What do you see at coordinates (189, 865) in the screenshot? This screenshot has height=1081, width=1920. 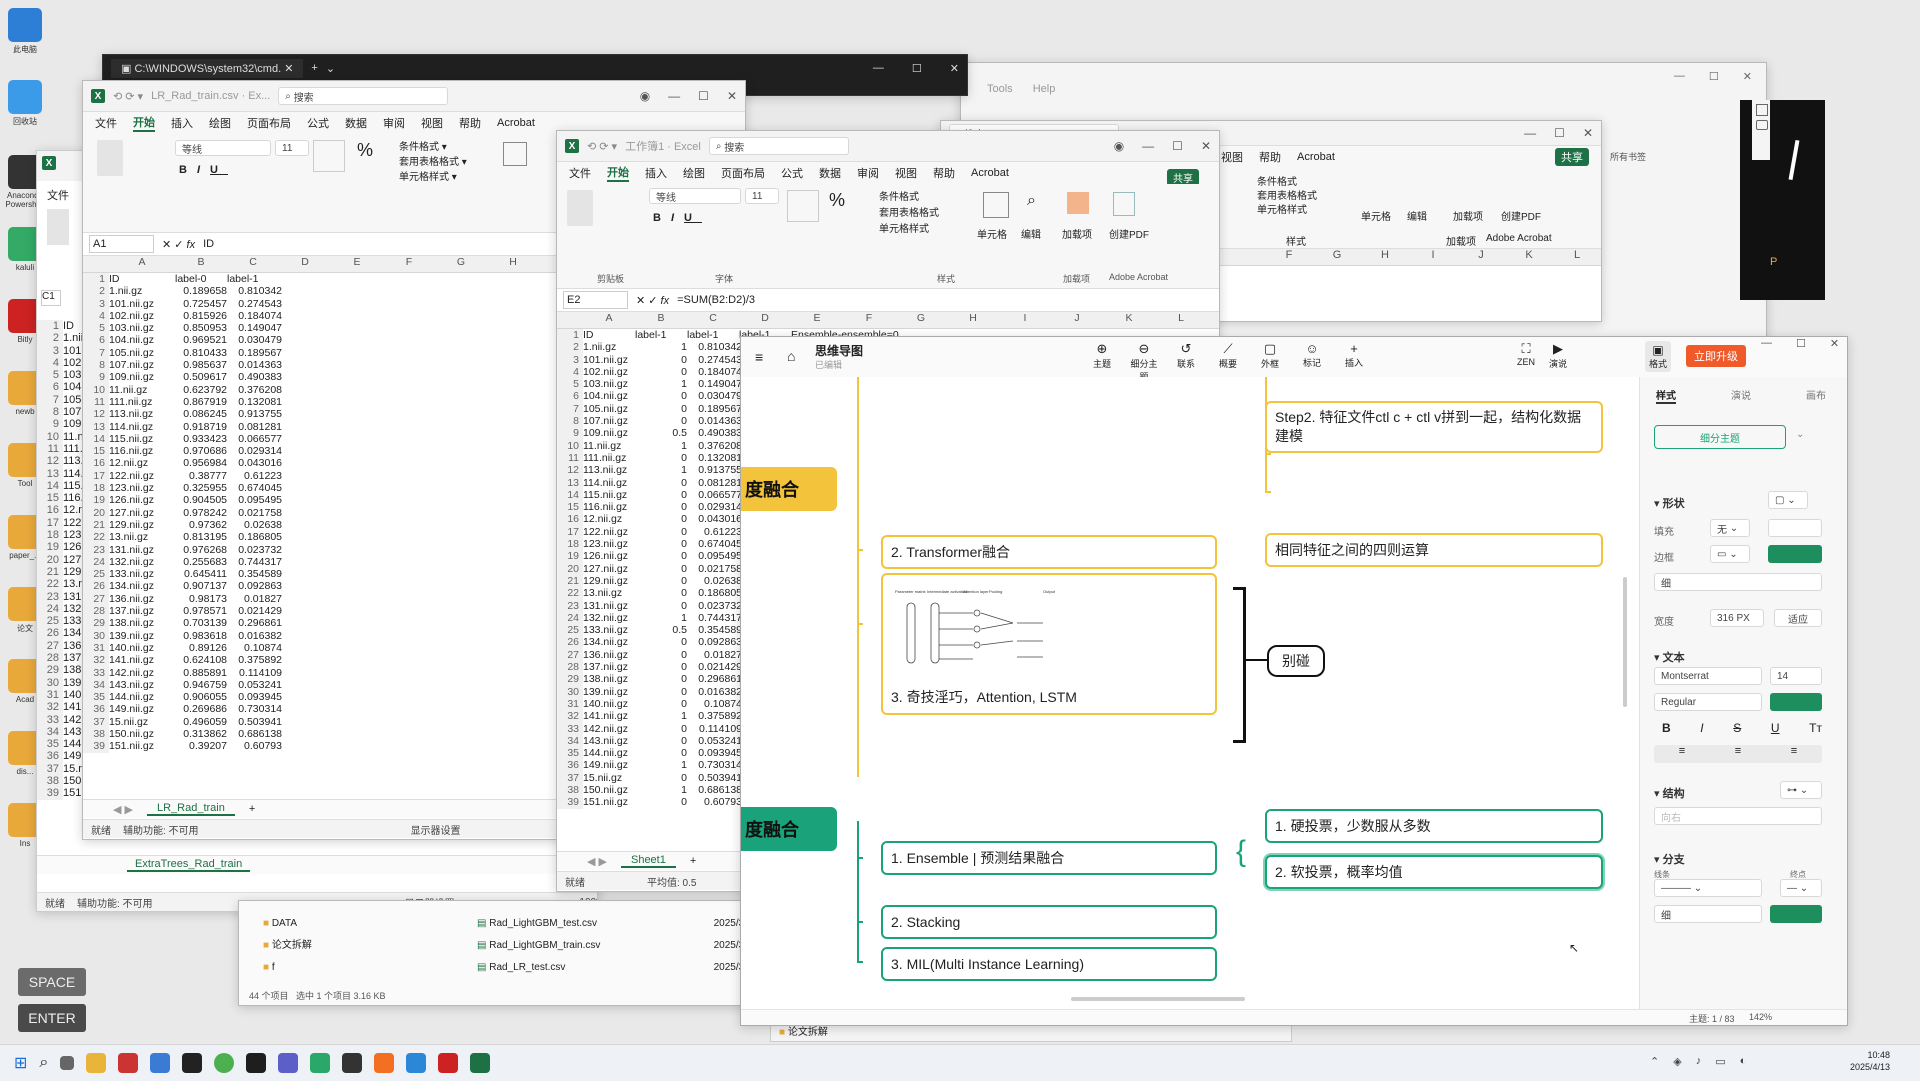 I see `sheet-tab-extratrees: ExtraTrees_Rad_train` at bounding box center [189, 865].